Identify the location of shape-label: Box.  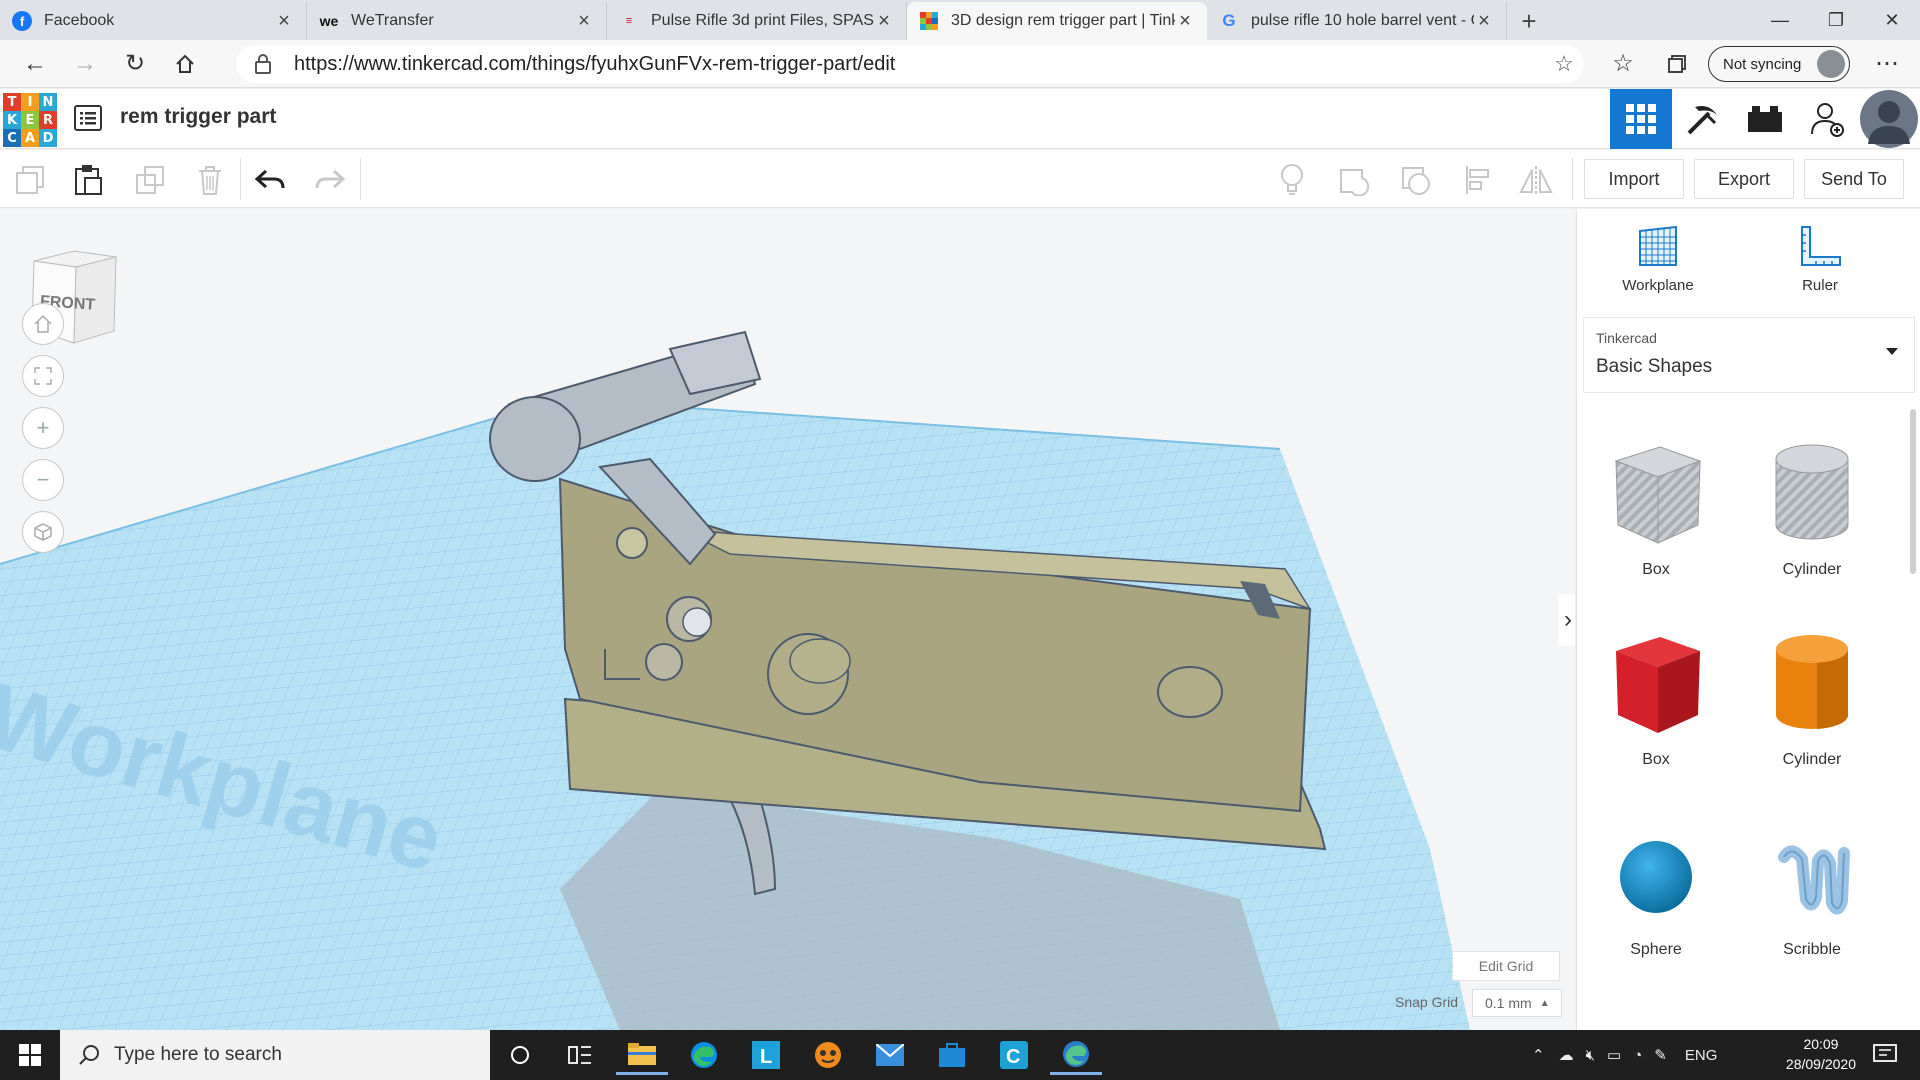
(1656, 569).